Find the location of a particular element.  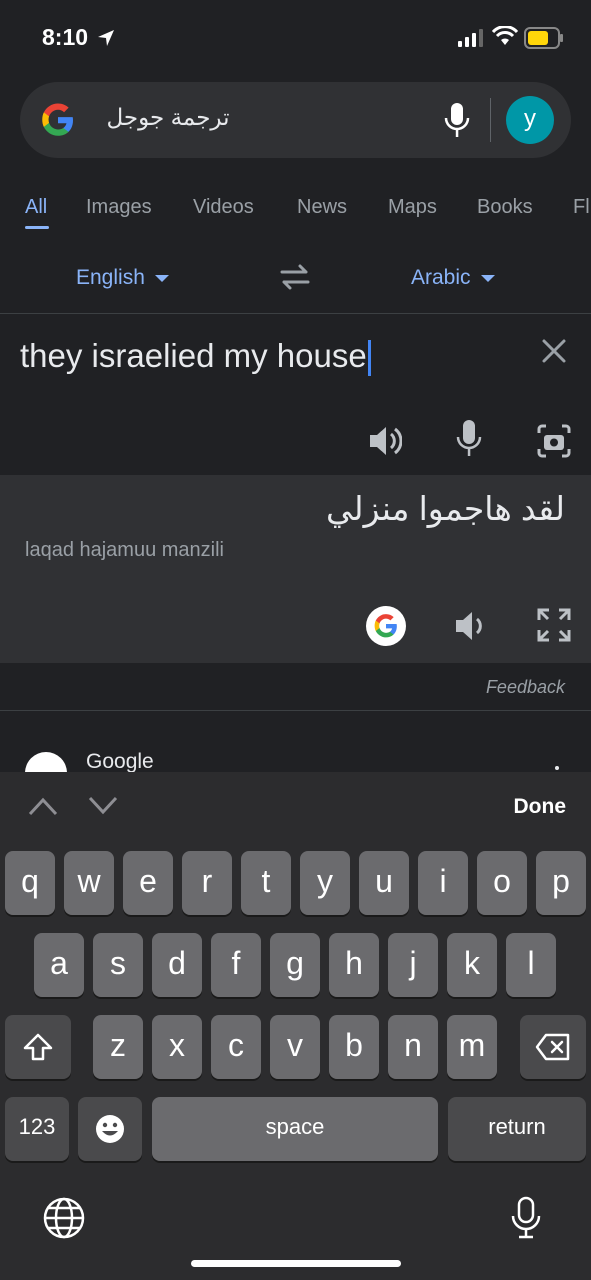

done-button: Done is located at coordinates (540, 807).